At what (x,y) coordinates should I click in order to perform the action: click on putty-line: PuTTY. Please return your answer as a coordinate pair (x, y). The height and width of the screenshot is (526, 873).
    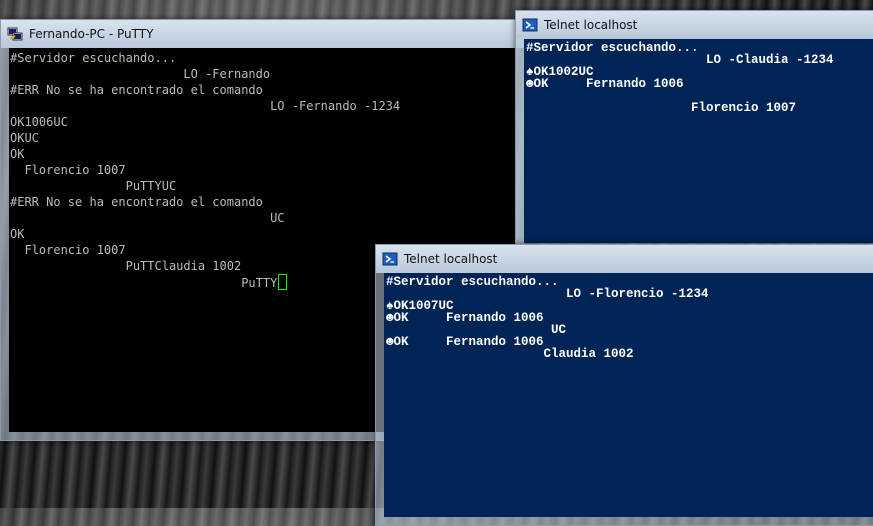
    Looking at the image, I should click on (144, 283).